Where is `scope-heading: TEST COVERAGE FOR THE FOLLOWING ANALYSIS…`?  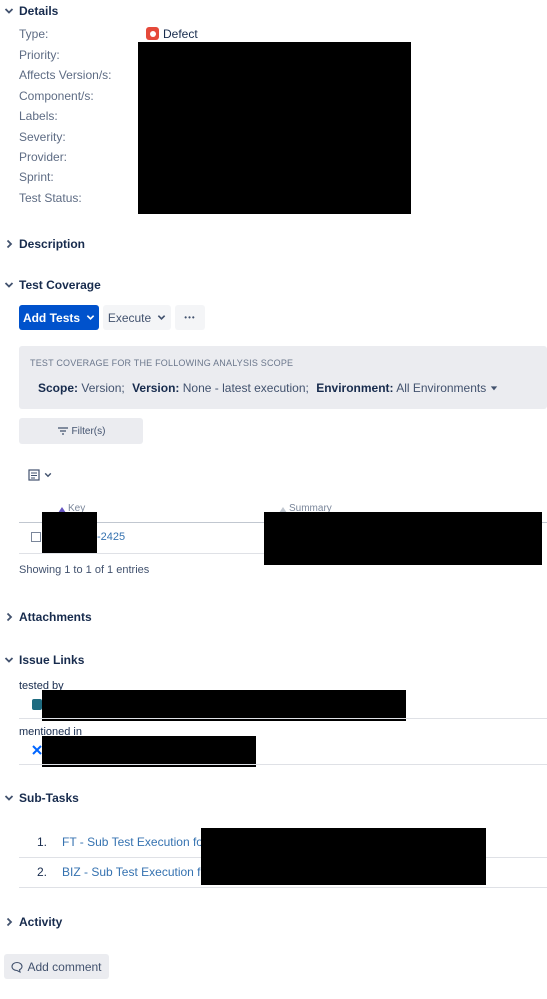
scope-heading: TEST COVERAGE FOR THE FOLLOWING ANALYSIS… is located at coordinates (162, 363).